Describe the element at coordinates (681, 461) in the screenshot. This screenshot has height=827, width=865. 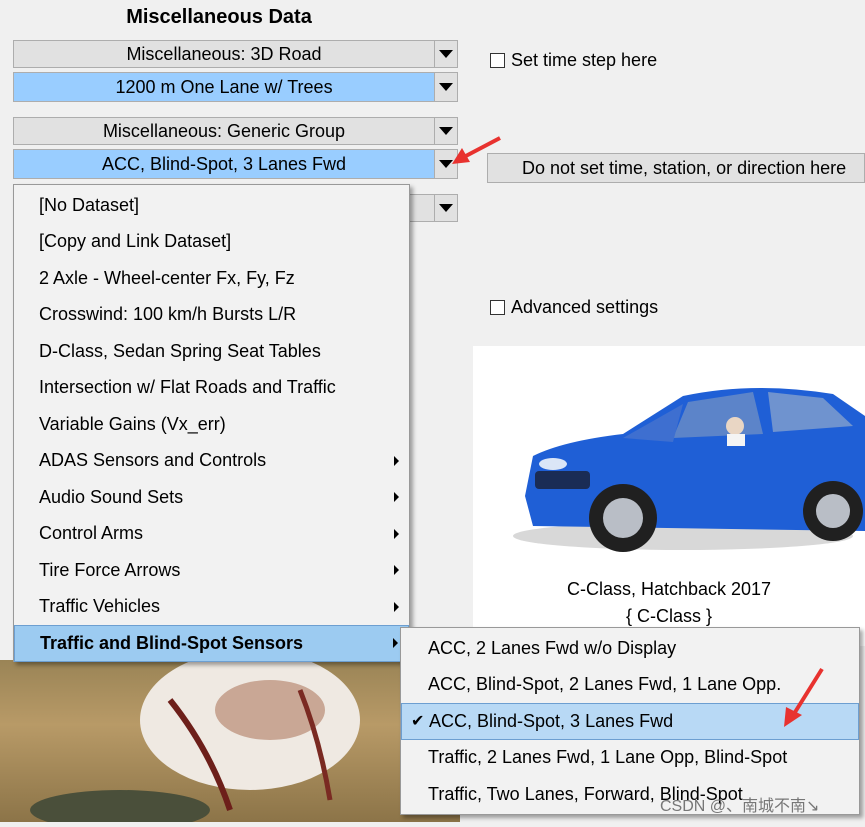
I see `car-image` at that location.